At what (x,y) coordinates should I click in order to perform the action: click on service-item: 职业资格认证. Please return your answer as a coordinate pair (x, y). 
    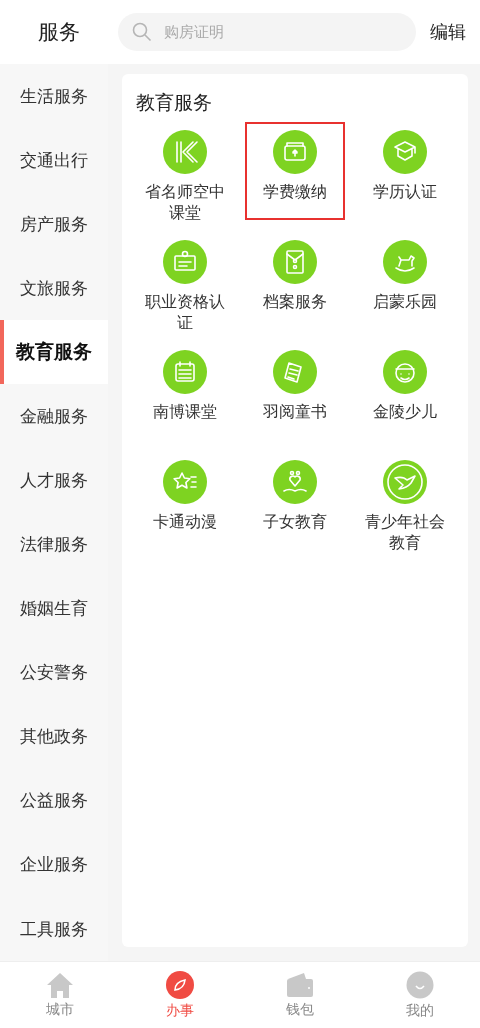
    Looking at the image, I should click on (185, 281).